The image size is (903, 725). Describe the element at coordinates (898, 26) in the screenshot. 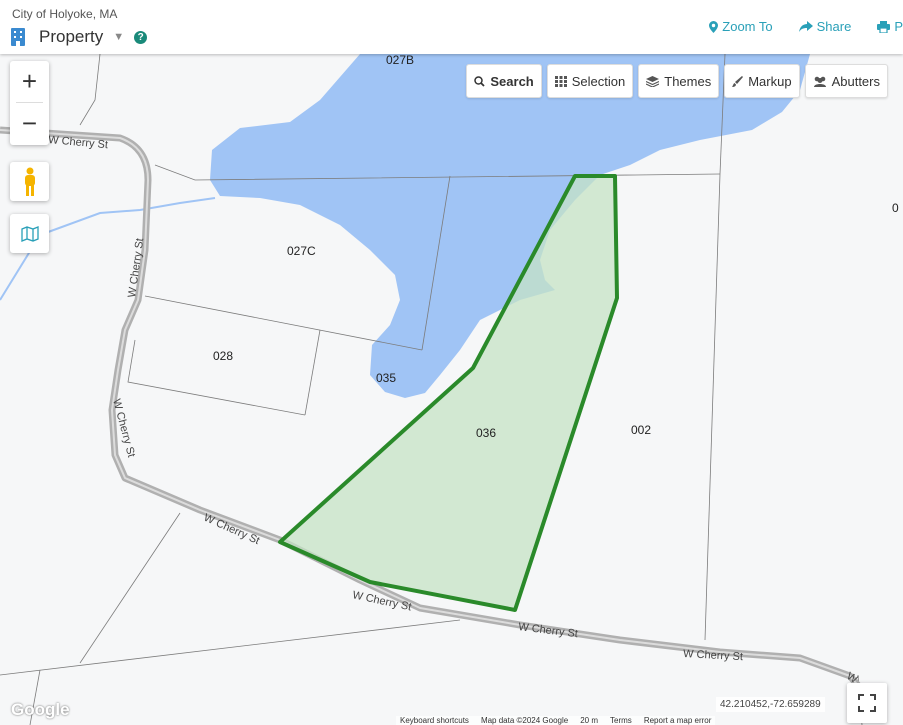

I see `print-label: P` at that location.